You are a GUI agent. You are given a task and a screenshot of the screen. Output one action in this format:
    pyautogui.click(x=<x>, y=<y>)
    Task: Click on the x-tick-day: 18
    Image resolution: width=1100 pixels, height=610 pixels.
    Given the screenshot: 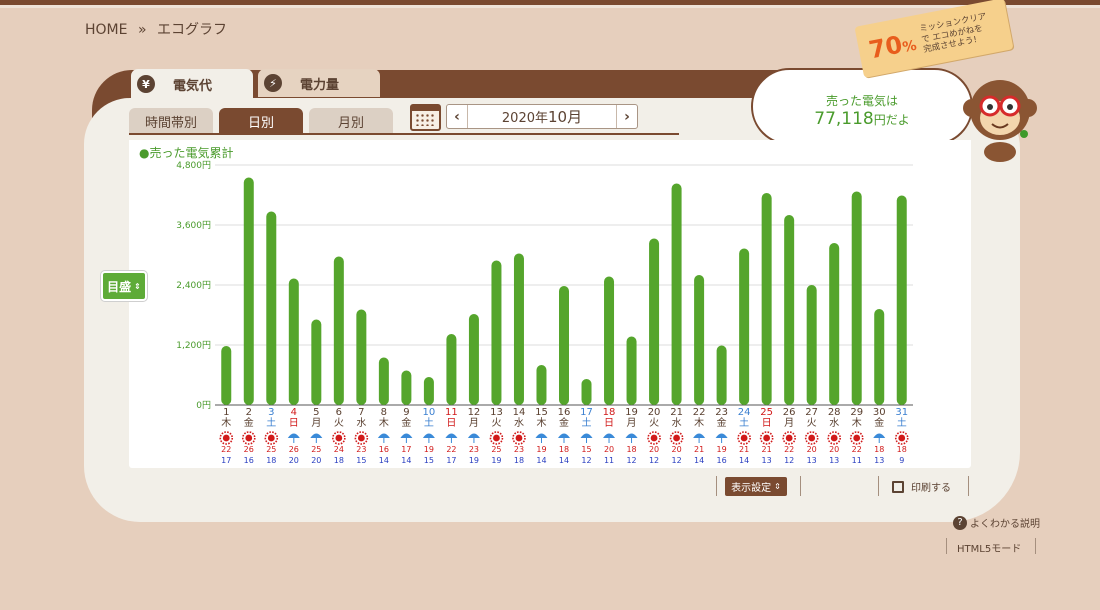 What is the action you would take?
    pyautogui.click(x=609, y=412)
    